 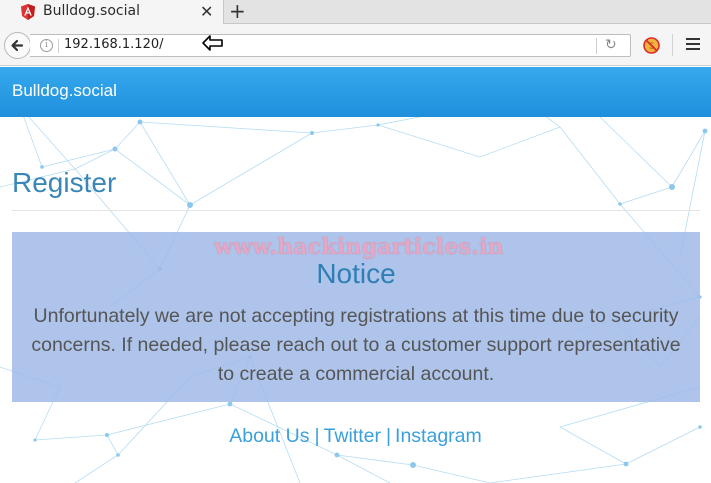 I want to click on url-text: 192.168.1.120/, so click(x=114, y=44).